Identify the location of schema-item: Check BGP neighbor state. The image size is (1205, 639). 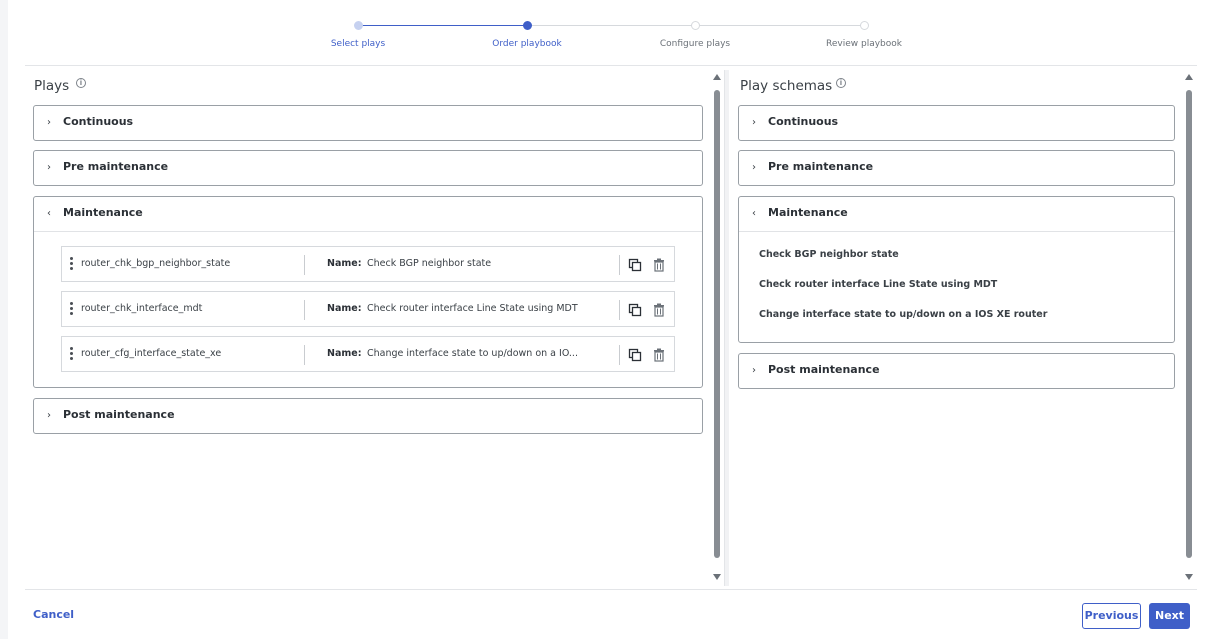
(829, 254).